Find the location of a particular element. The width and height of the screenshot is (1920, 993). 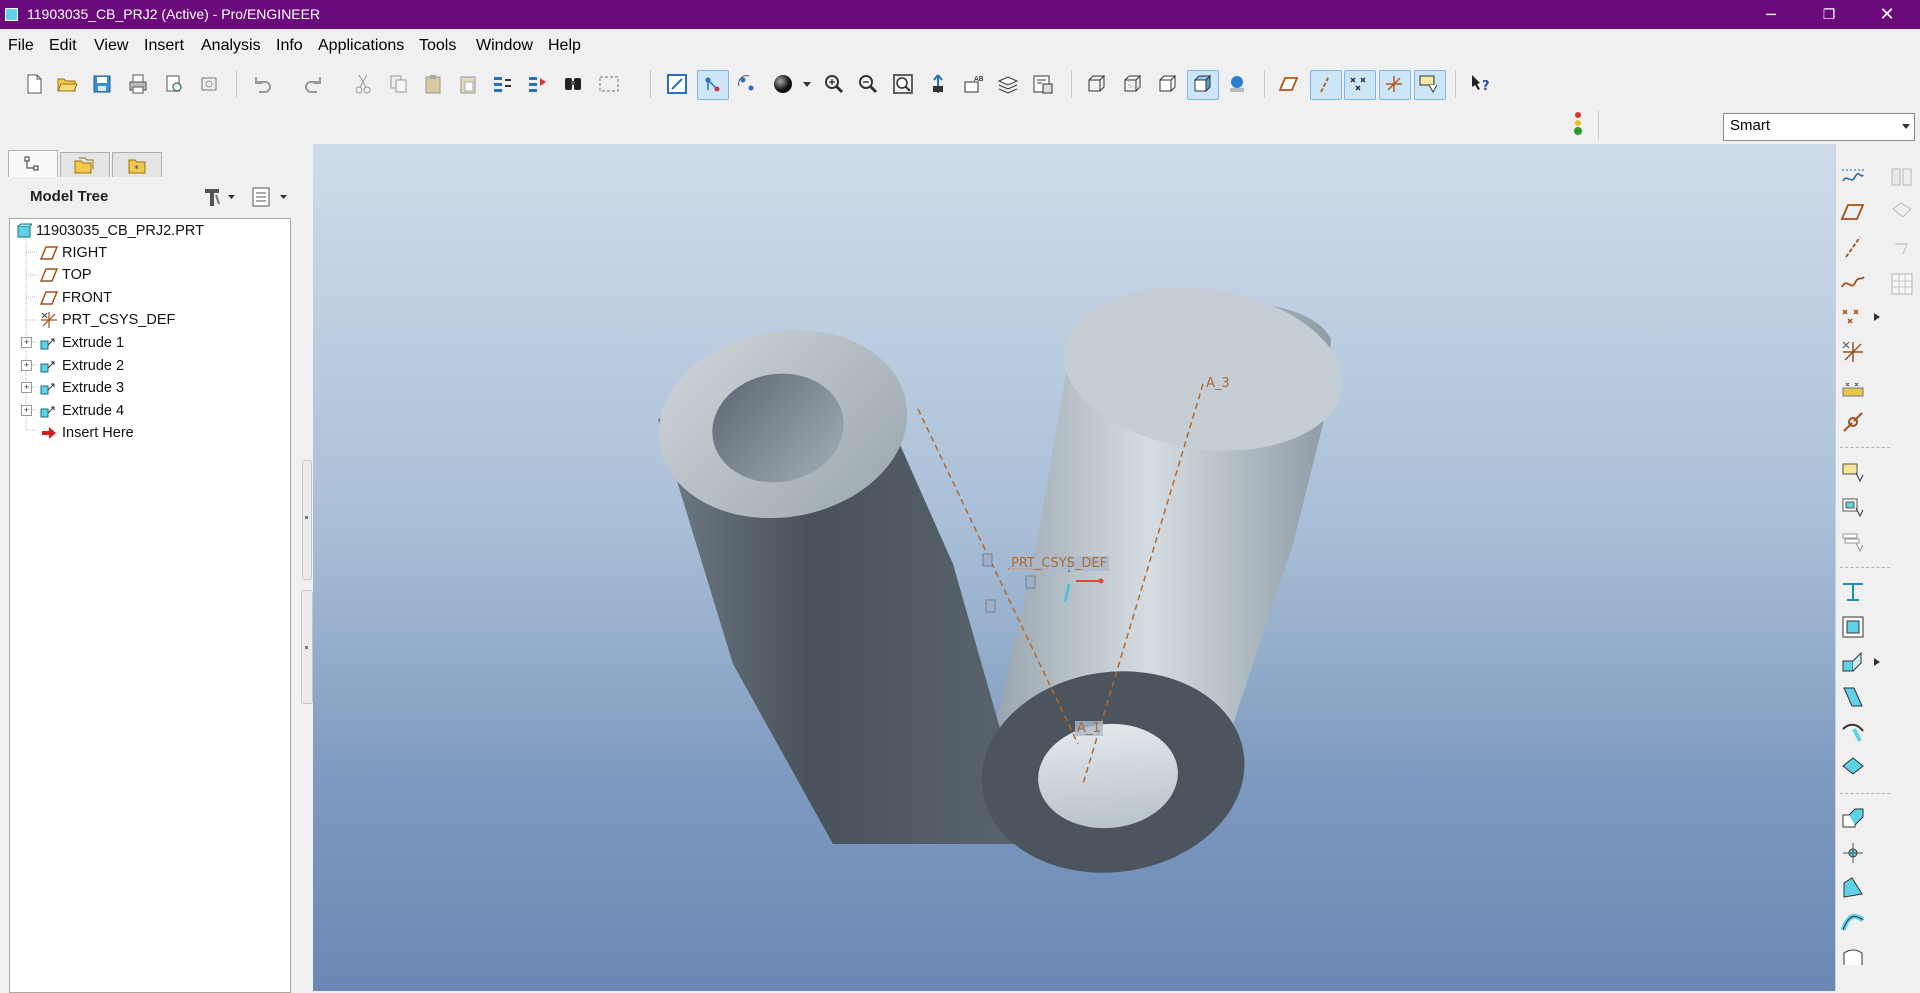

round-tool-icon is located at coordinates (1853, 853).